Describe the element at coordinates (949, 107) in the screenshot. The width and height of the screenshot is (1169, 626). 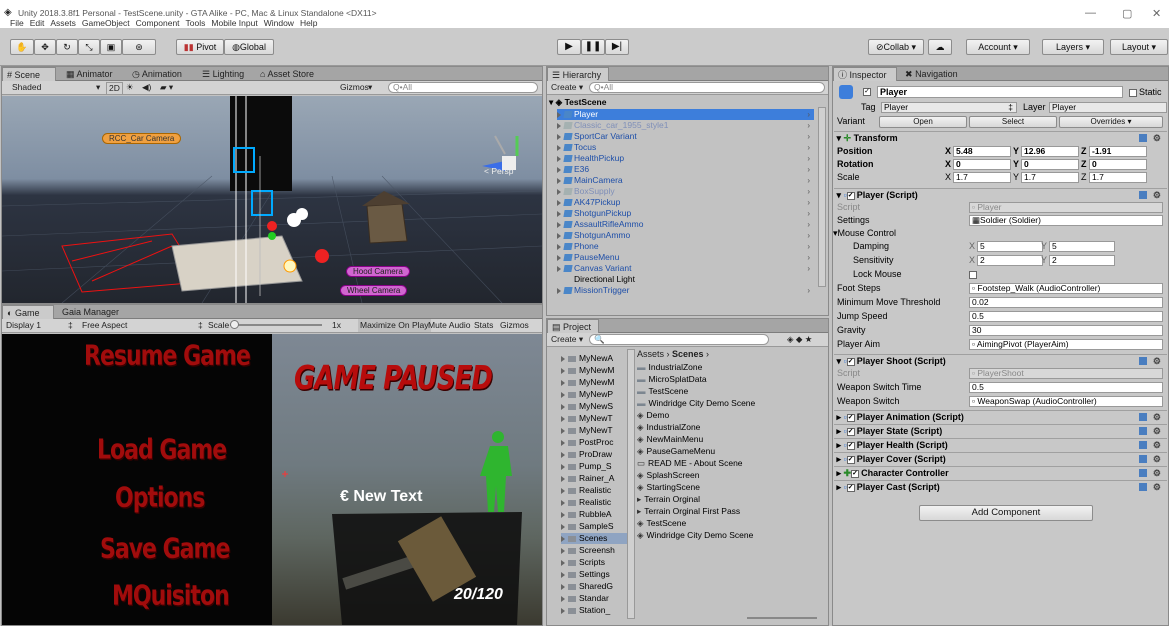
I see `tag-dropdown: Player ‡` at that location.